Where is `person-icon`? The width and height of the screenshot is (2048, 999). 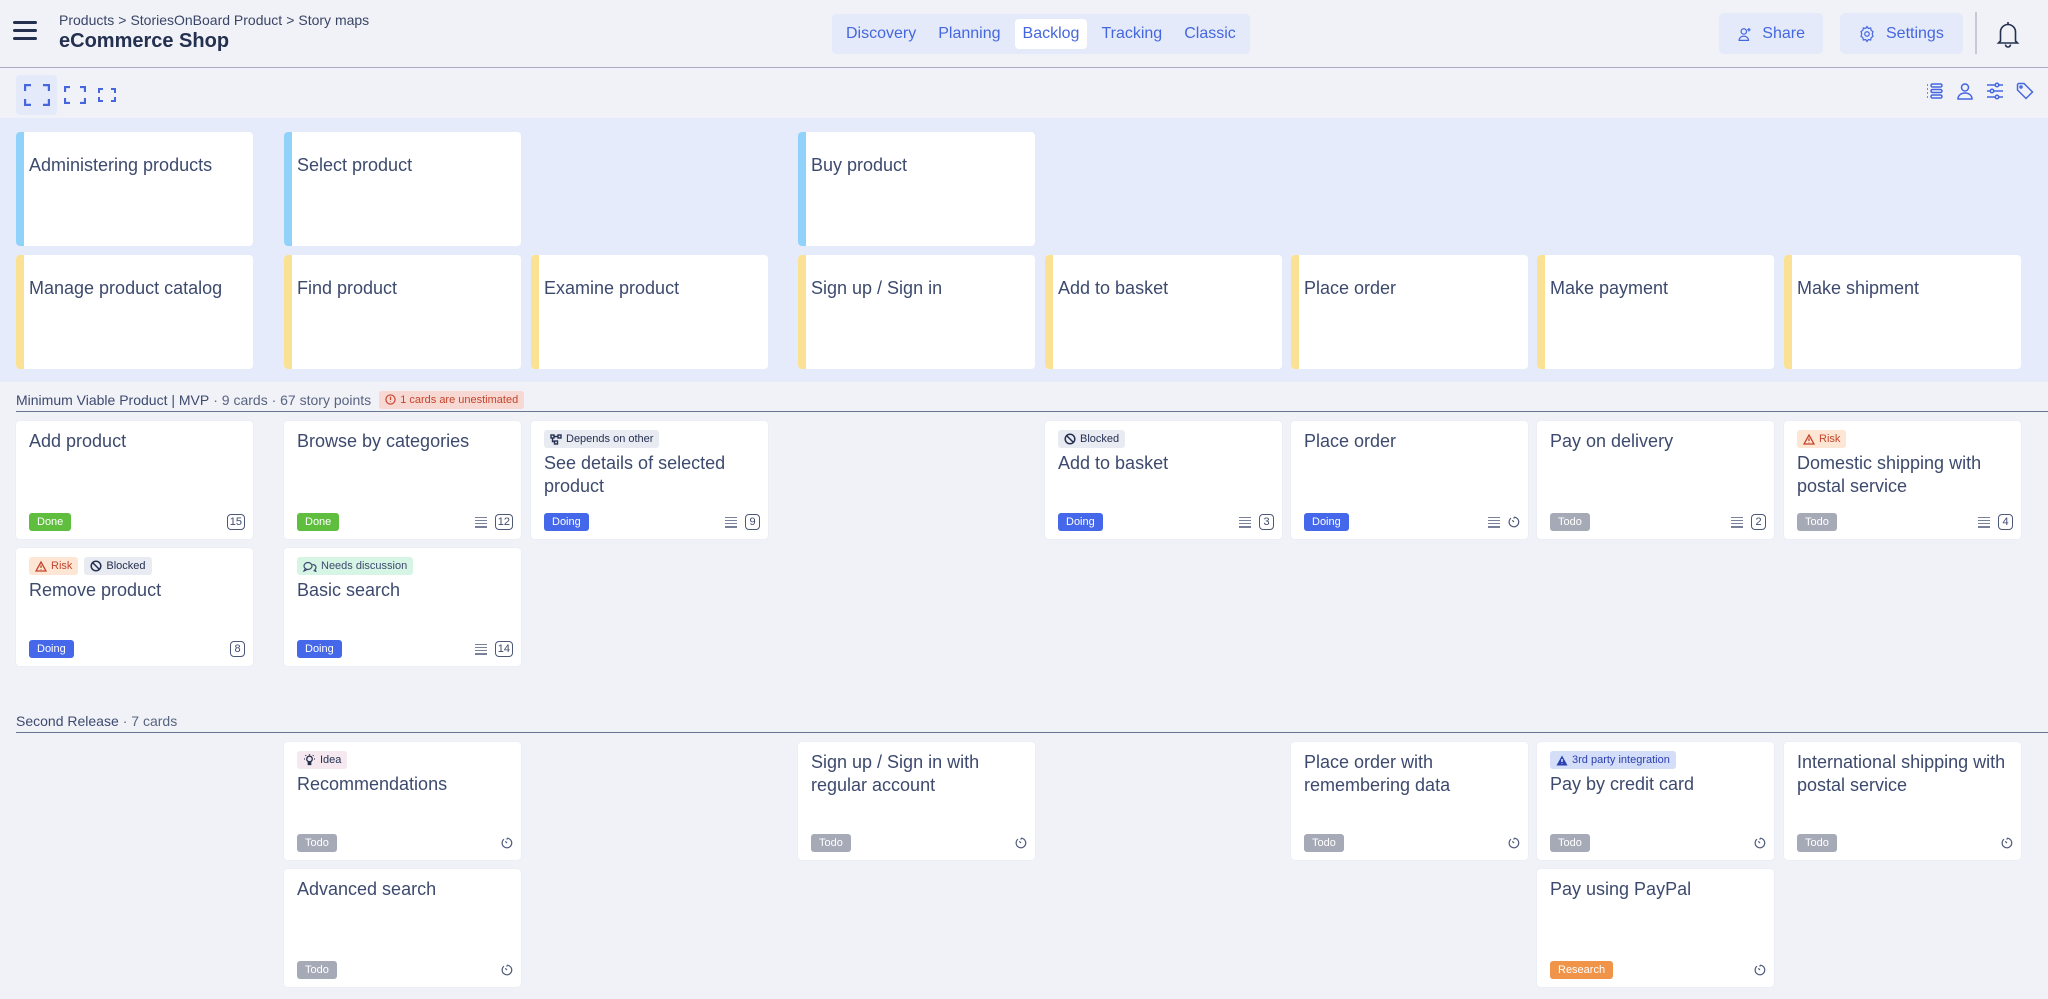
person-icon is located at coordinates (1965, 91).